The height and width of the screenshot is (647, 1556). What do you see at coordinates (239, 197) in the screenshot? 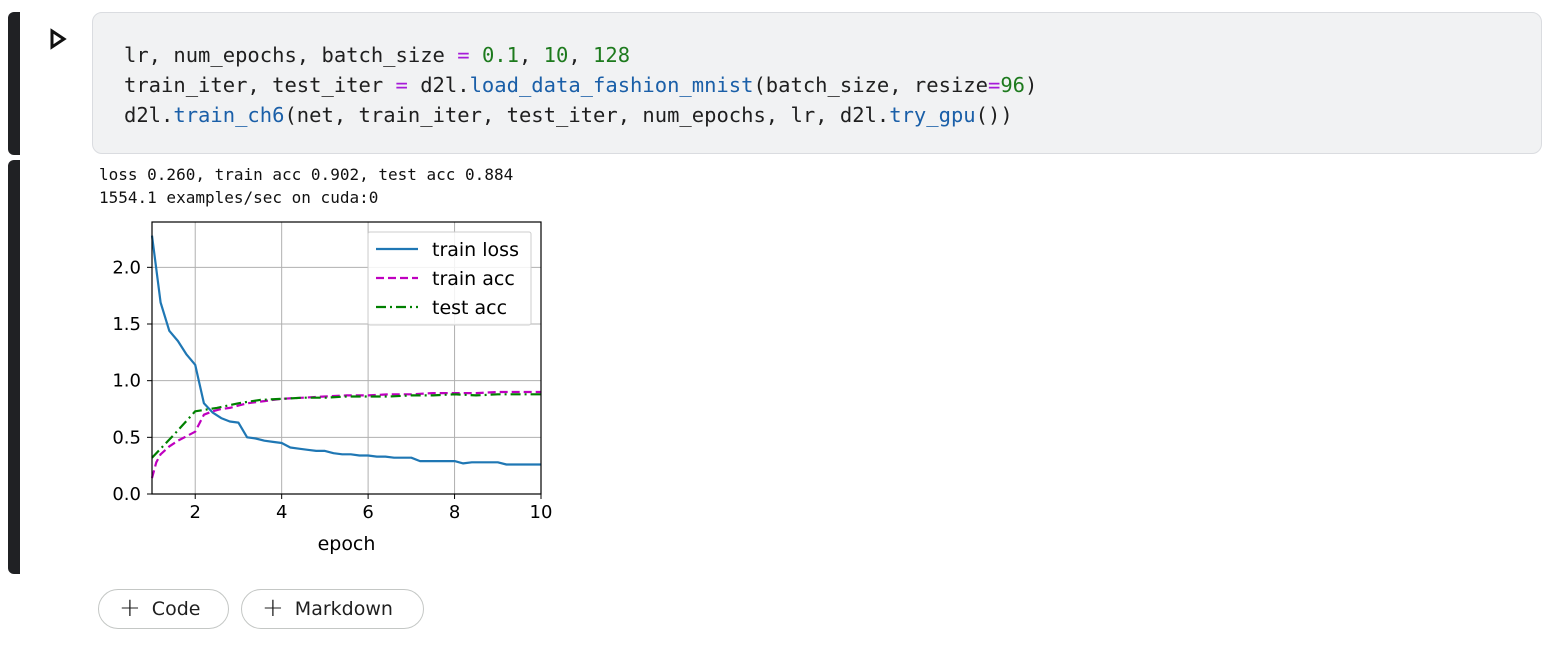
I see `output-line-throughput: 1554.1 examples/sec on cuda:0` at bounding box center [239, 197].